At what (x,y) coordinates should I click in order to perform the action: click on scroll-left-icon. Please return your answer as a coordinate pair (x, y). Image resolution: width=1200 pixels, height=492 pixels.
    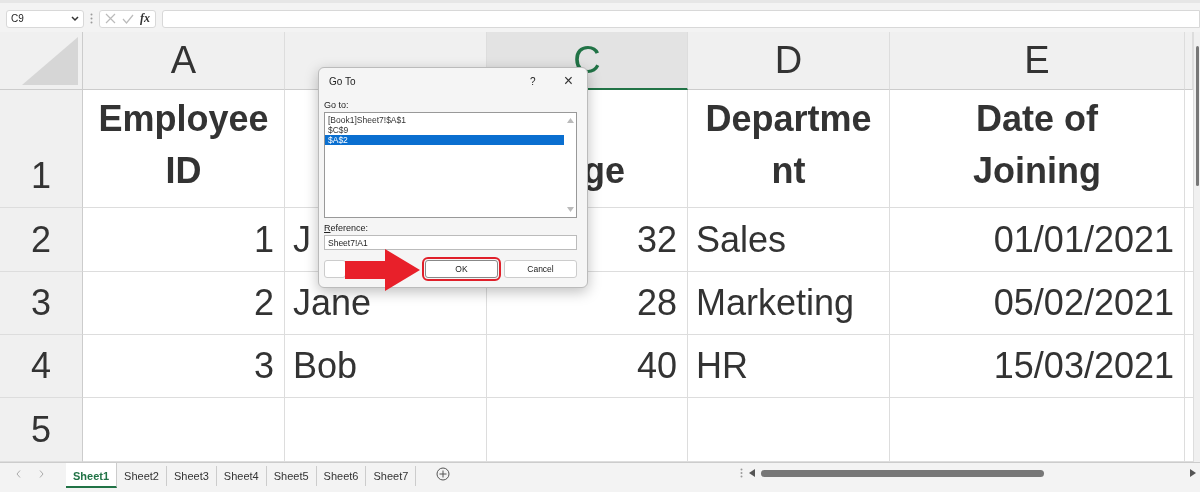
    Looking at the image, I should click on (752, 473).